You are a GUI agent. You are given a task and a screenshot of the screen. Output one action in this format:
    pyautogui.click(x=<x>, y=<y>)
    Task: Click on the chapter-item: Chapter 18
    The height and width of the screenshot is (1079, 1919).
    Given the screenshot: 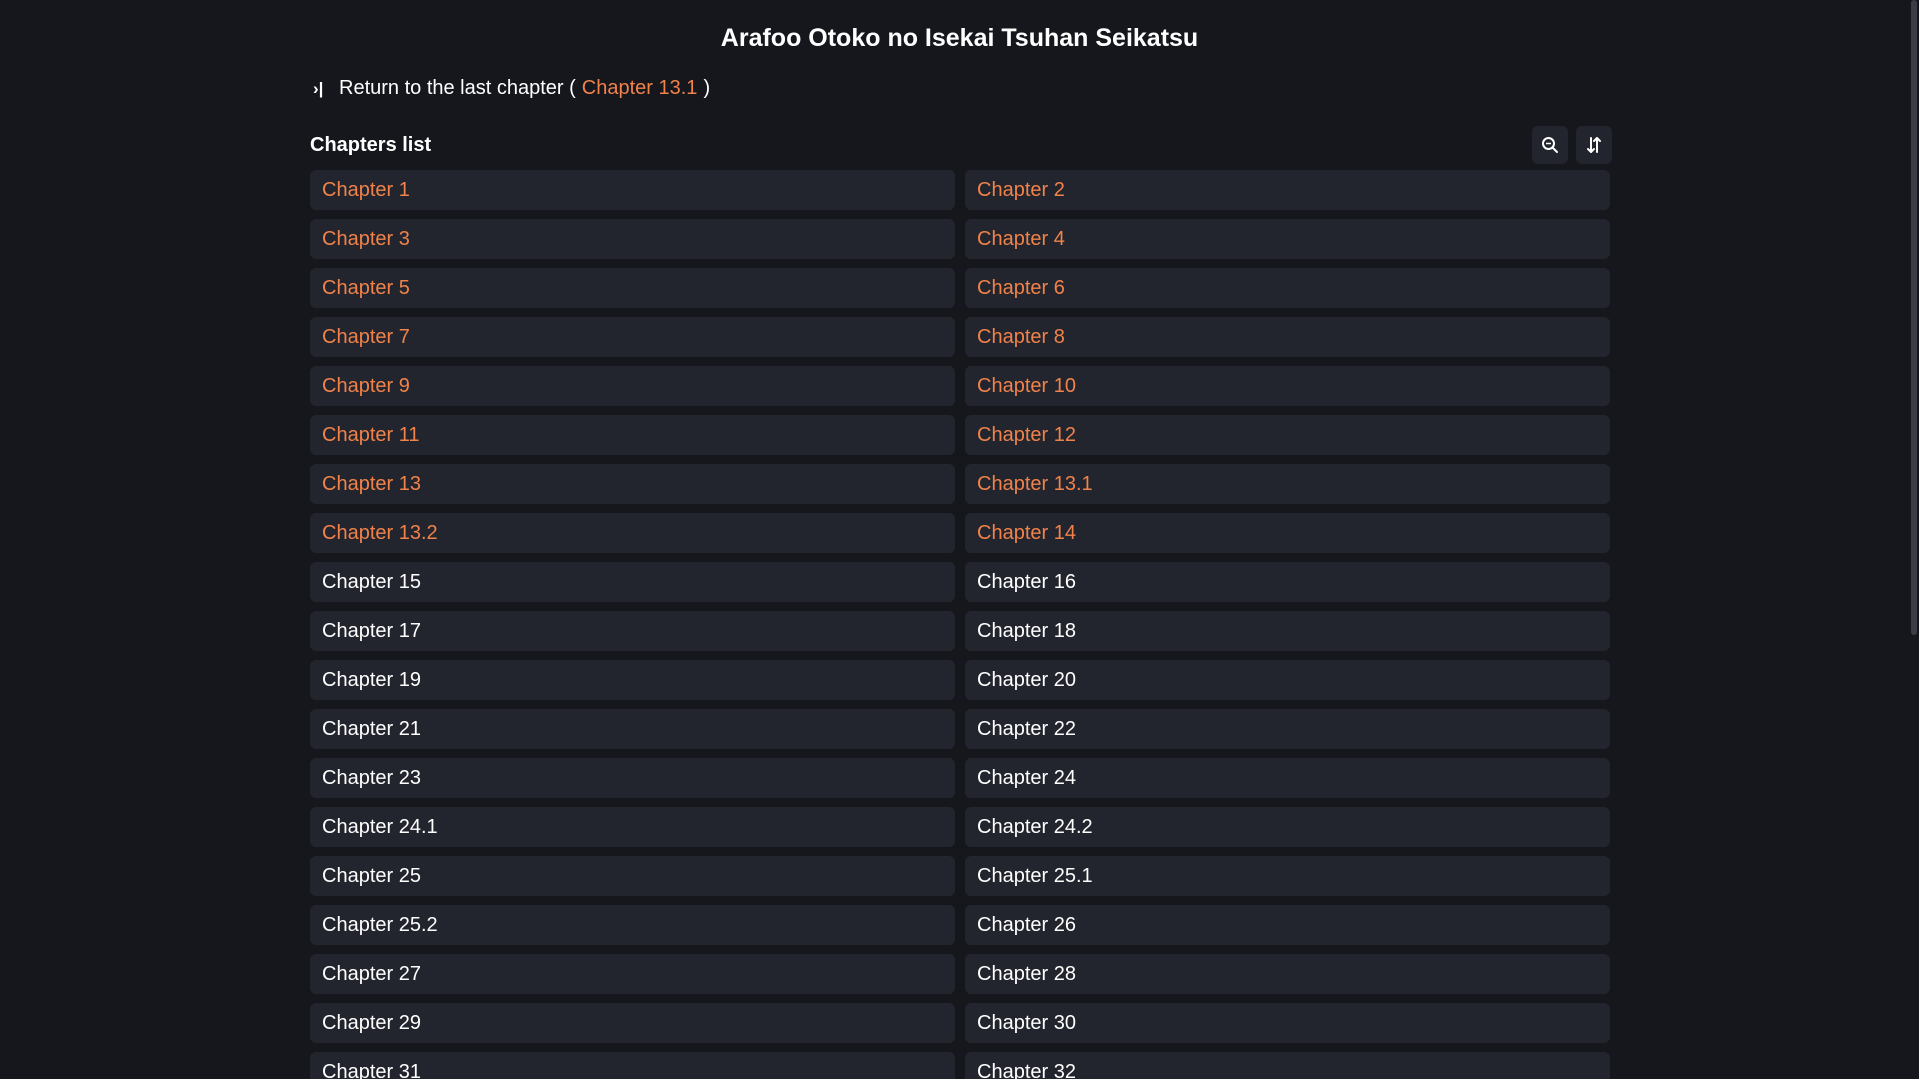 What is the action you would take?
    pyautogui.click(x=1287, y=631)
    